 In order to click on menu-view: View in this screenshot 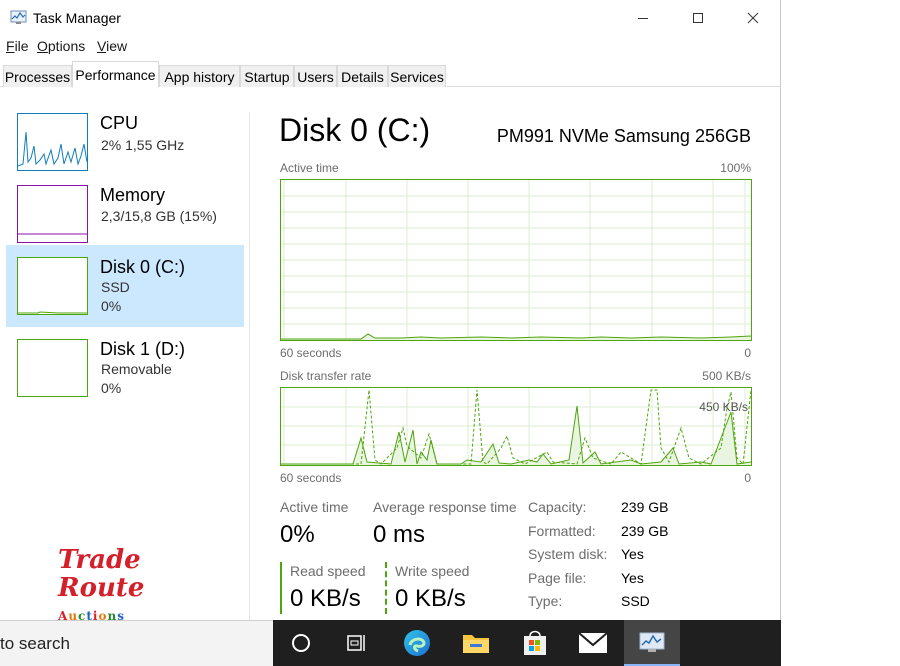, I will do `click(112, 46)`.